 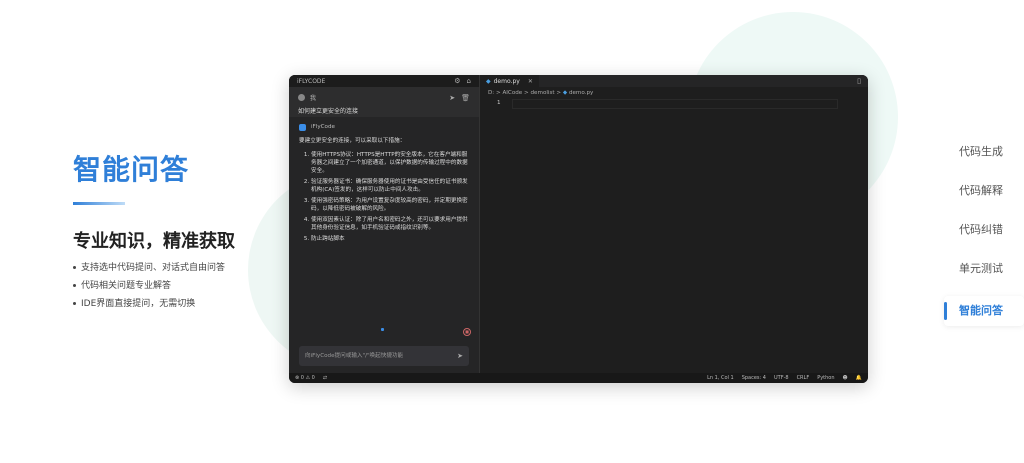 I want to click on encoding: UTF-8, so click(x=781, y=378).